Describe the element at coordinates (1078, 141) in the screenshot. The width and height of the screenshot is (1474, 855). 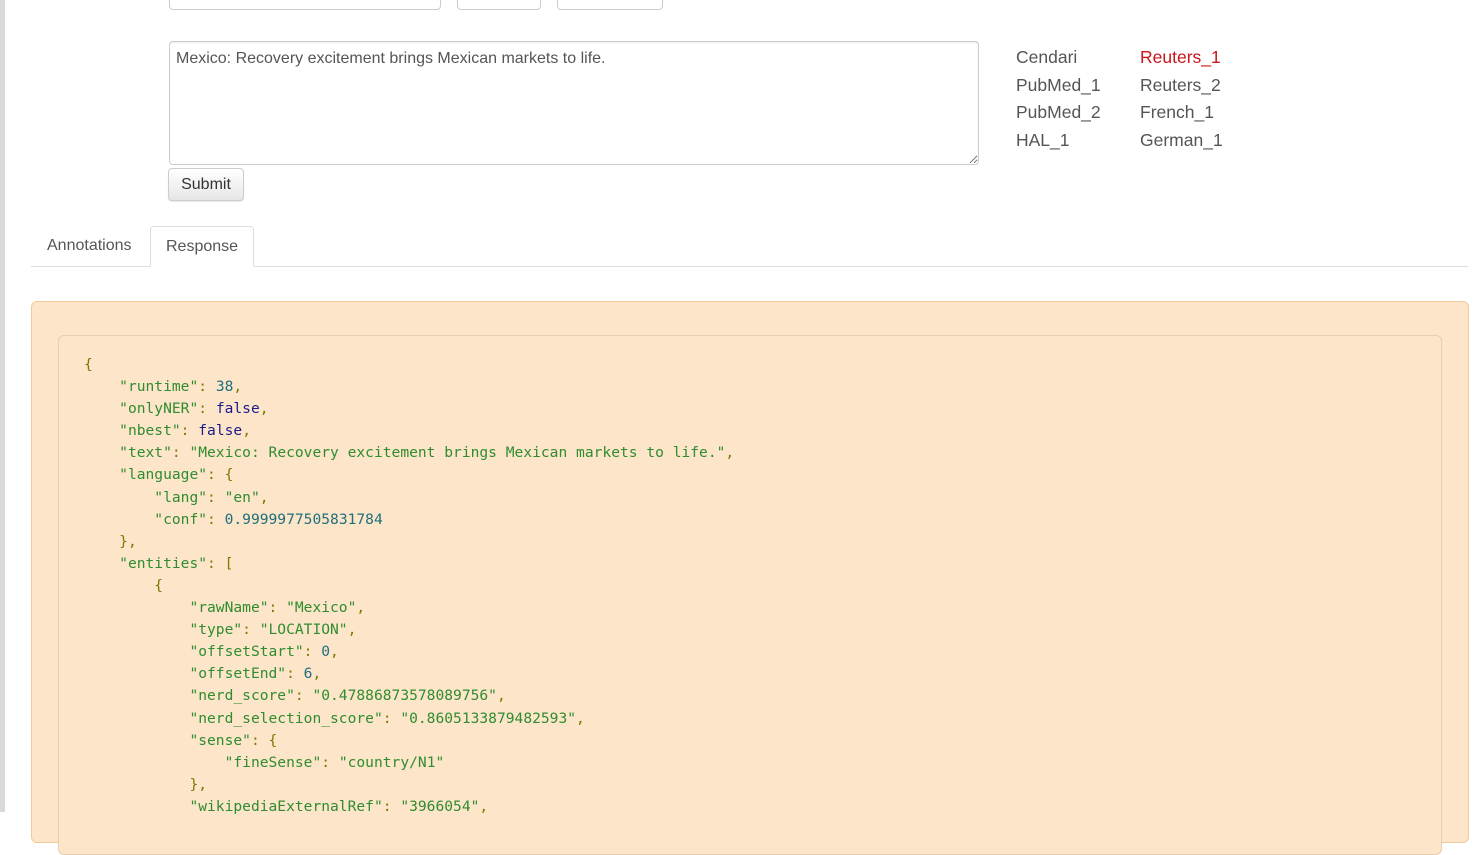
I see `example-link-hal-1: HAL_1` at that location.